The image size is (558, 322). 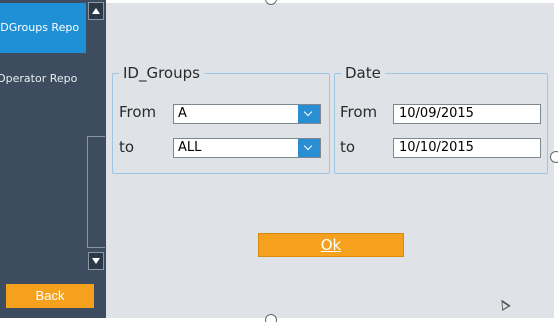 I want to click on date-from-label: From, so click(x=359, y=112).